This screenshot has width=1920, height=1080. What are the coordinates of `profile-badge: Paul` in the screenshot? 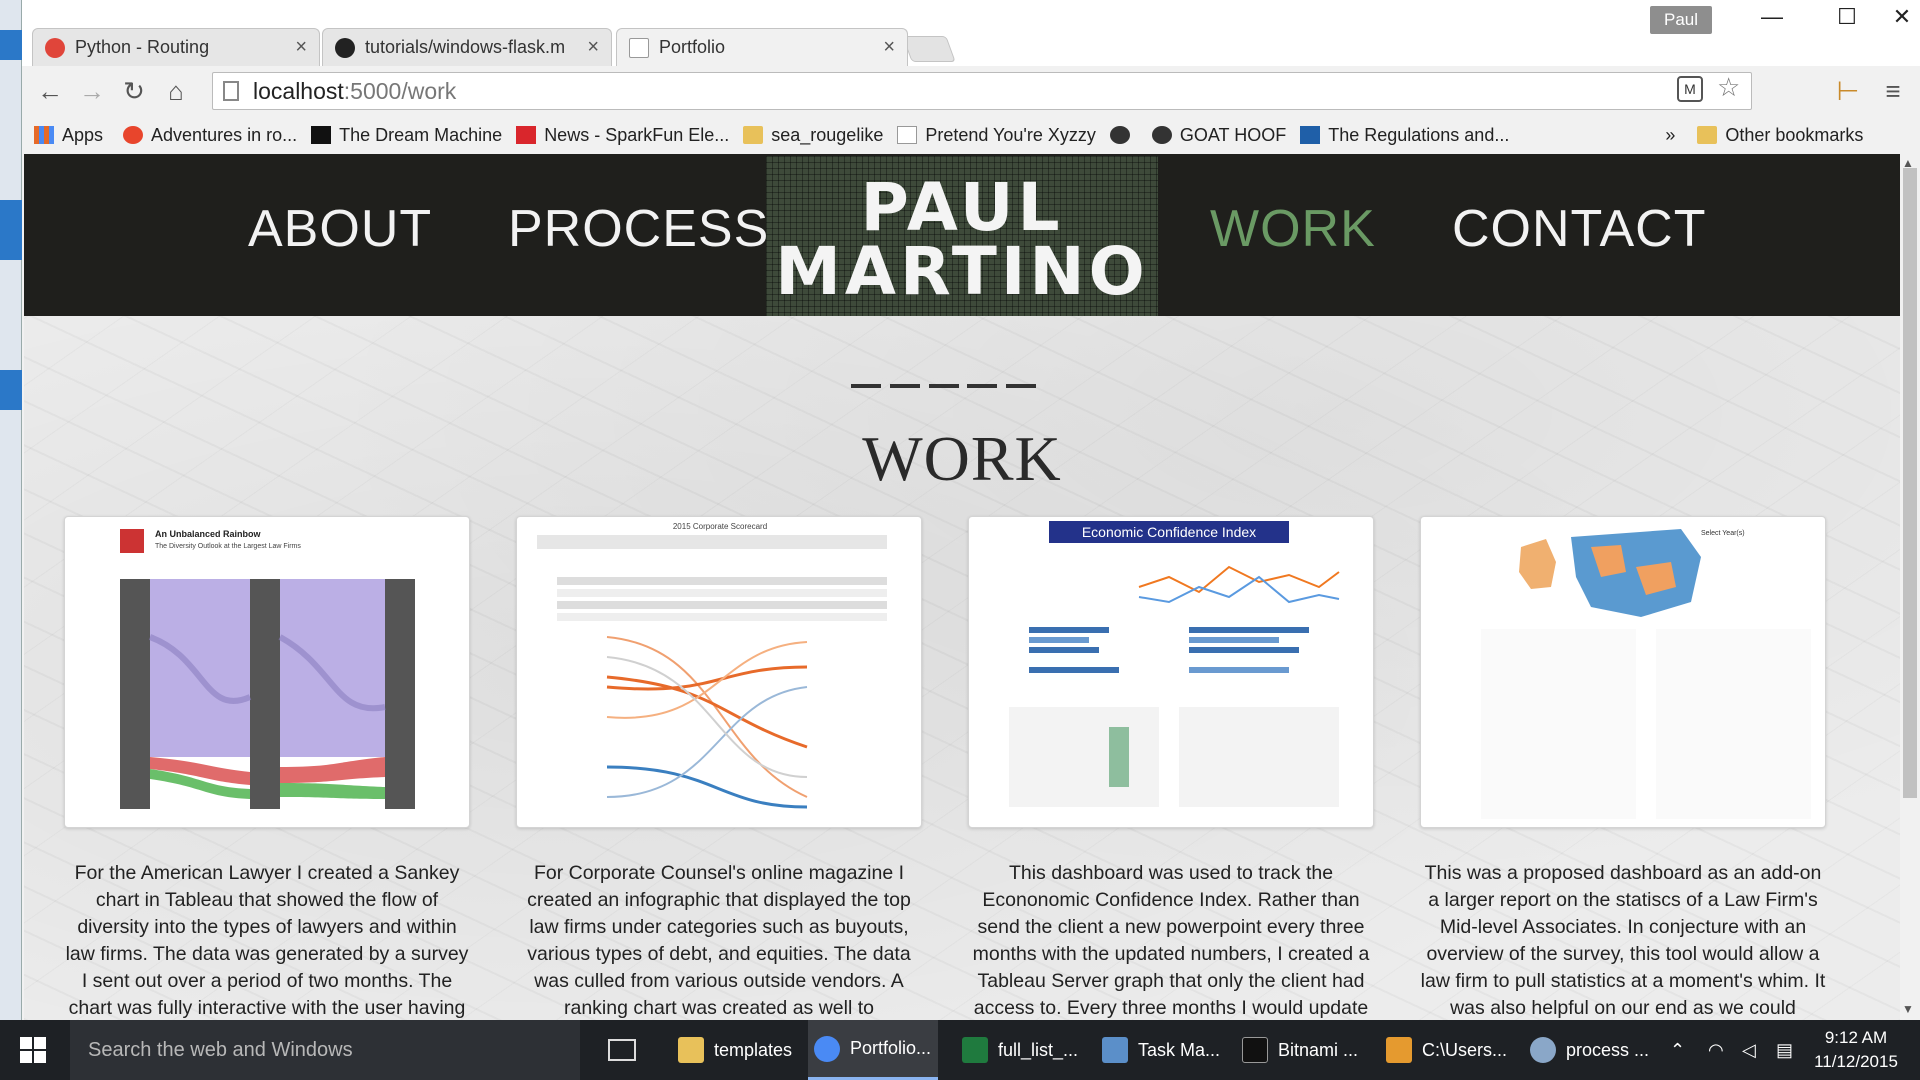 It's located at (1681, 20).